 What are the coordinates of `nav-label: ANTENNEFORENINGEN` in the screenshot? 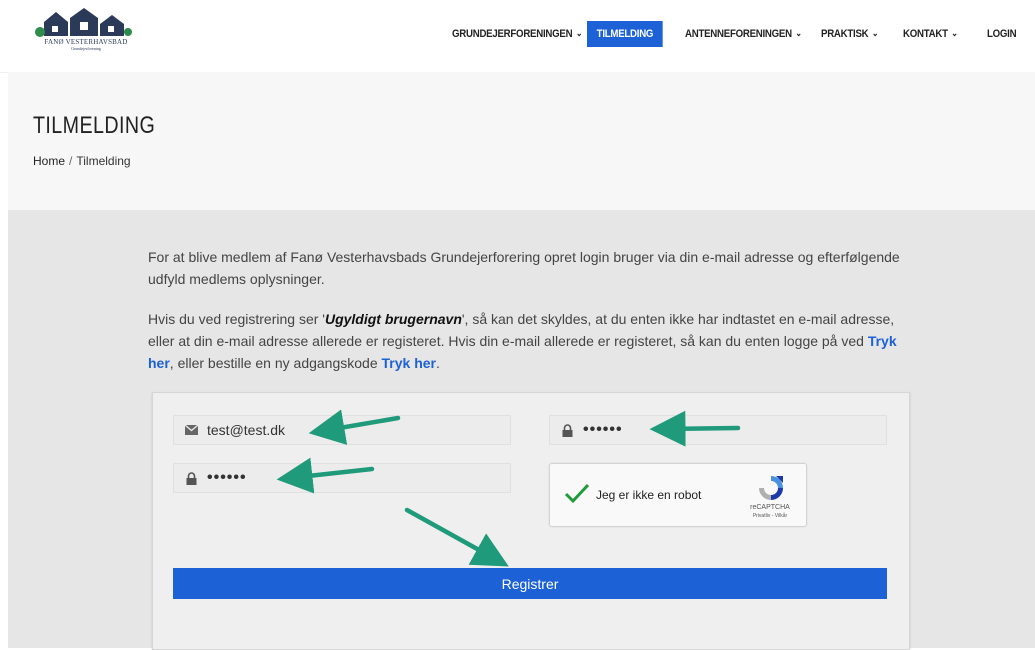 It's located at (738, 34).